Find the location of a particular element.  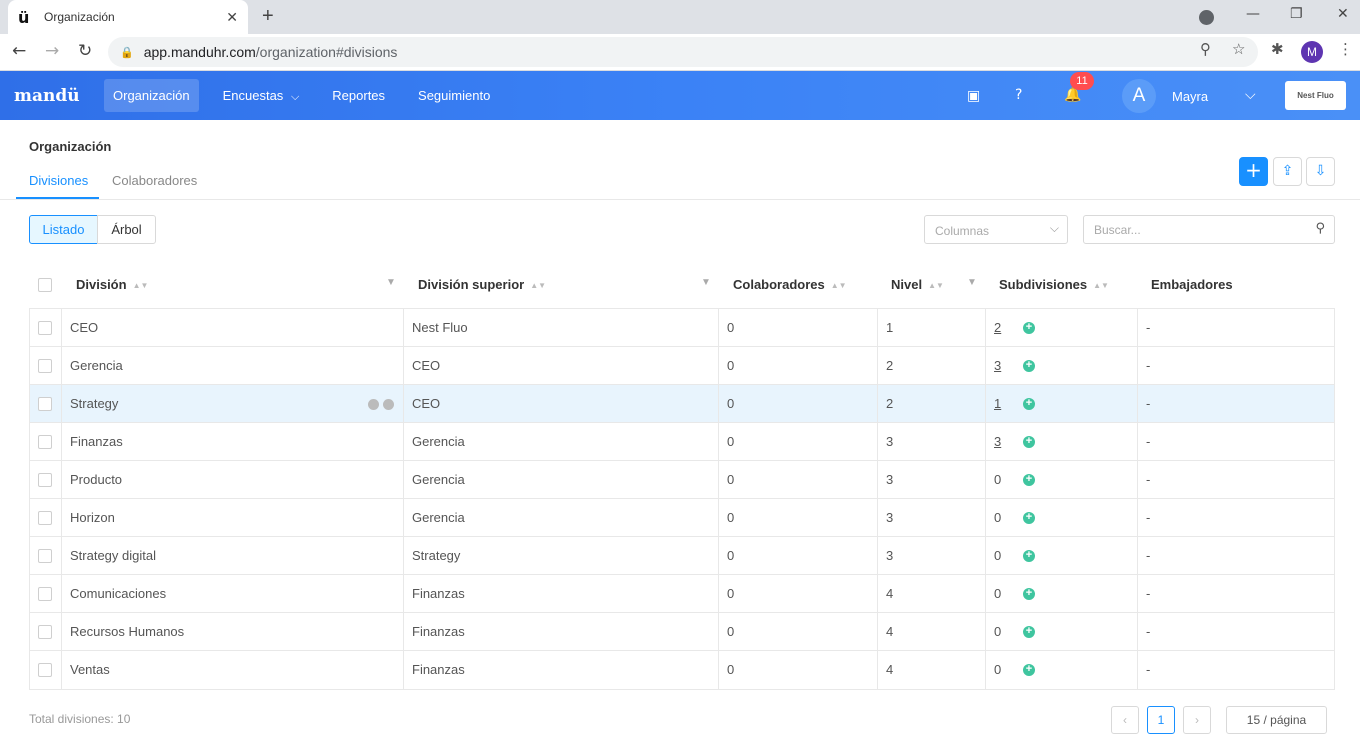

search-icon: ⚲ is located at coordinates (1320, 228).